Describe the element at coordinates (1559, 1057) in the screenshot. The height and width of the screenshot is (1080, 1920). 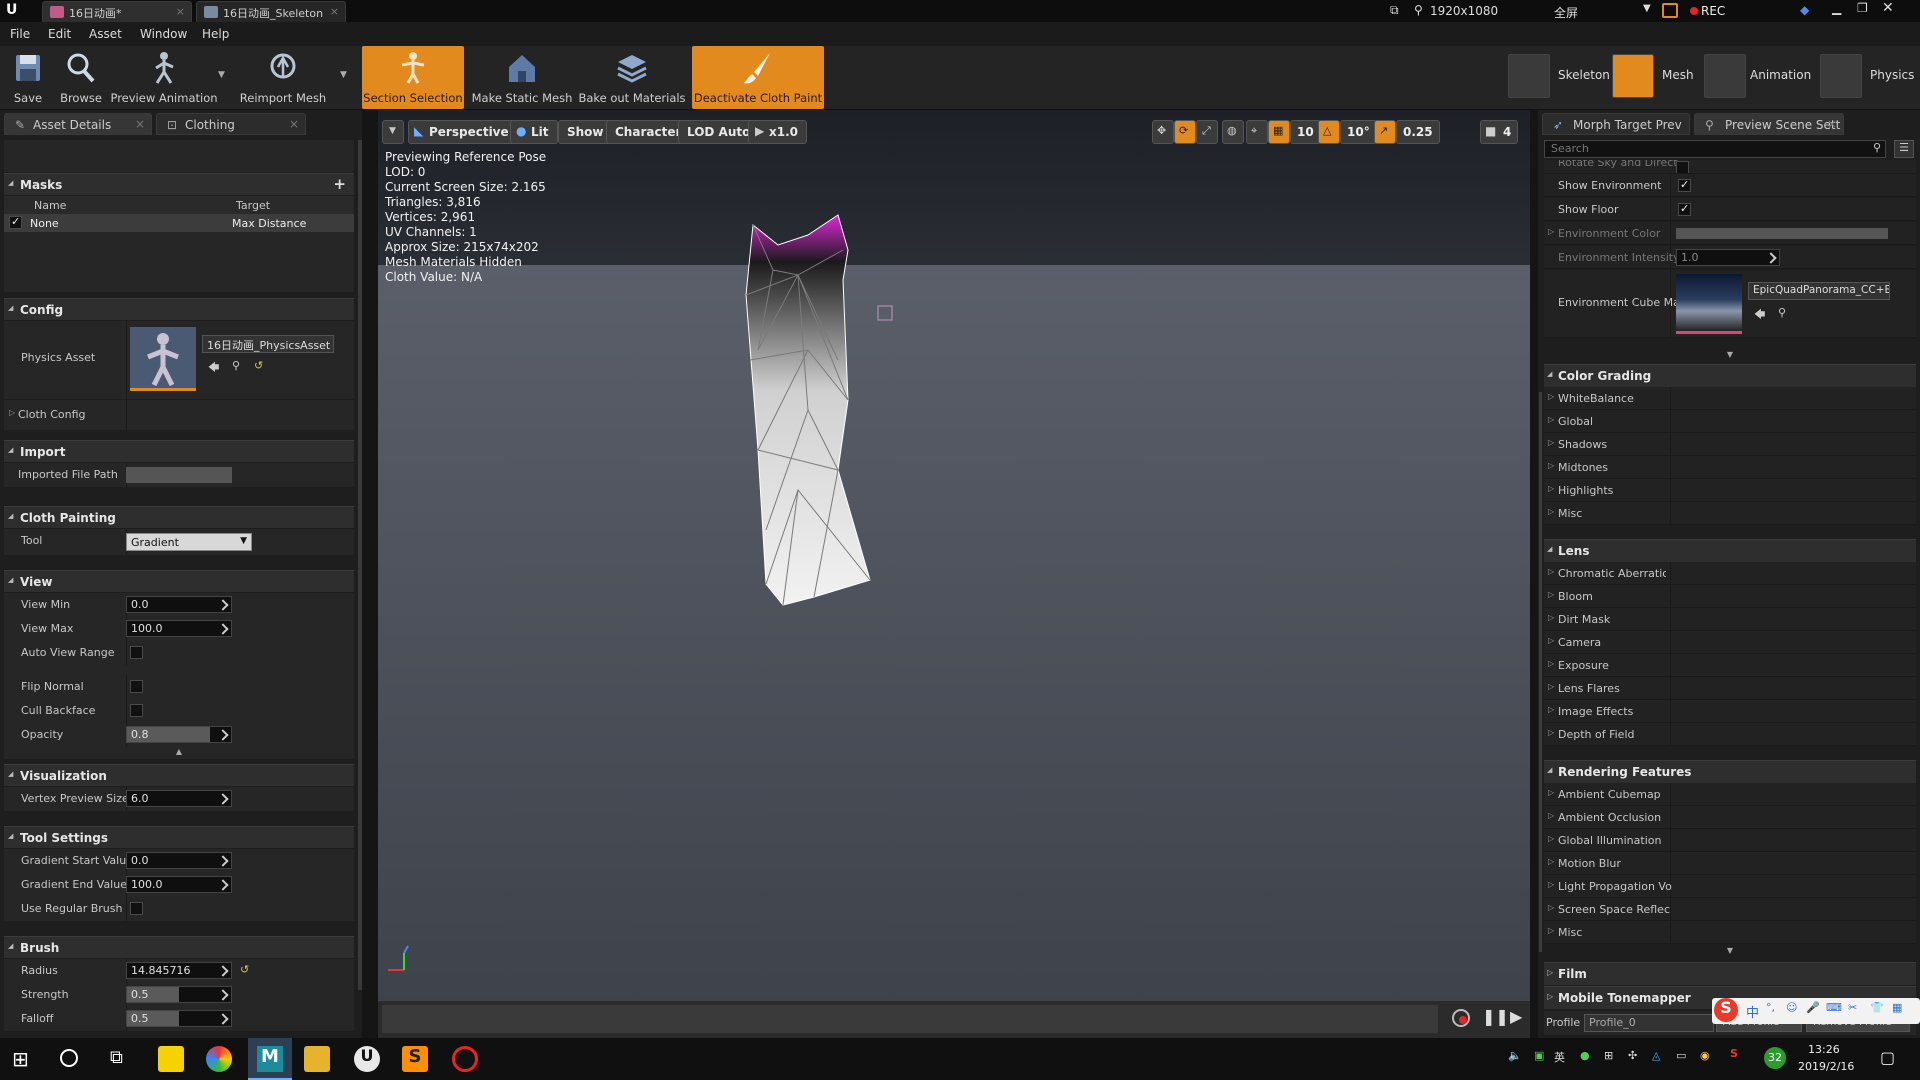
I see `tray-ime-icon: 英` at that location.